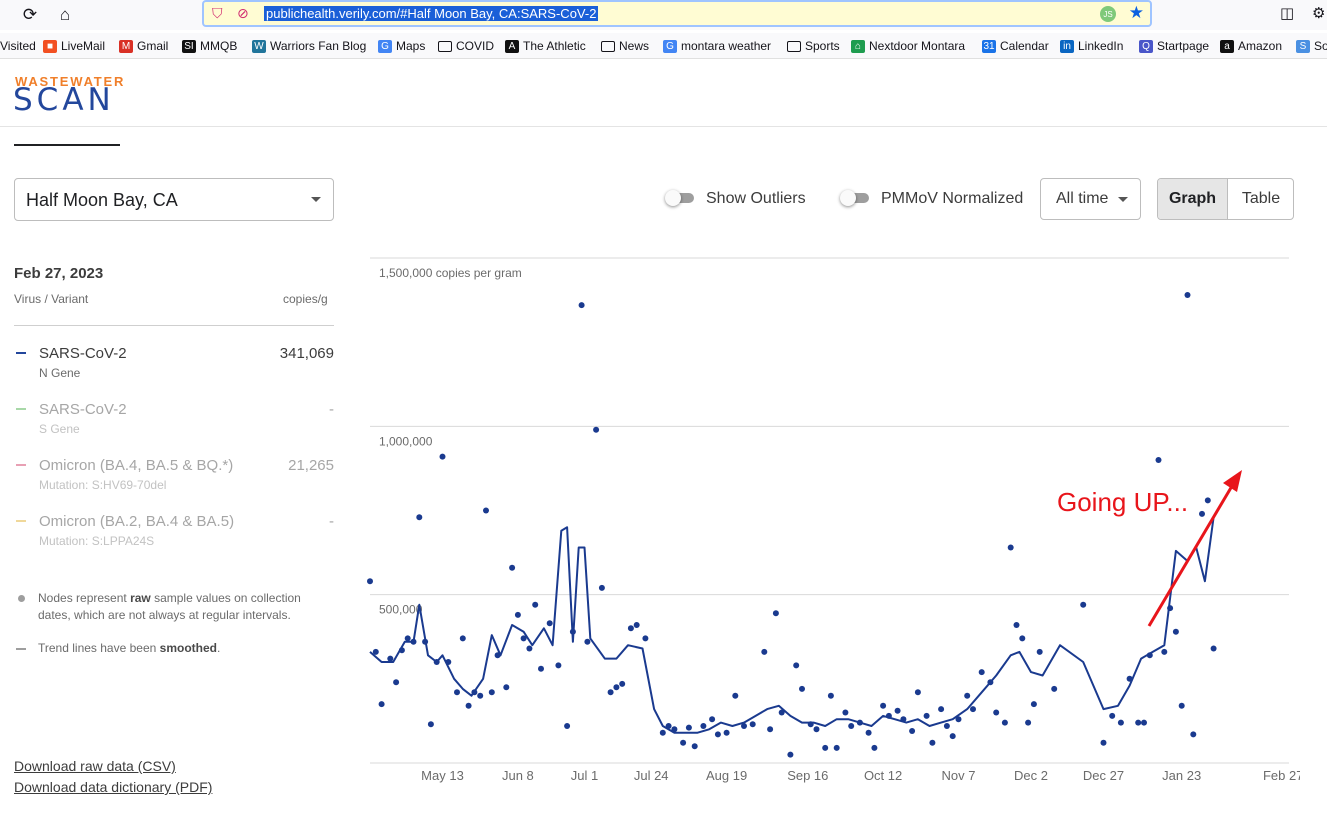 This screenshot has width=1327, height=819. Describe the element at coordinates (545, 46) in the screenshot. I see `bookmark-the-athletic: A The Athletic` at that location.